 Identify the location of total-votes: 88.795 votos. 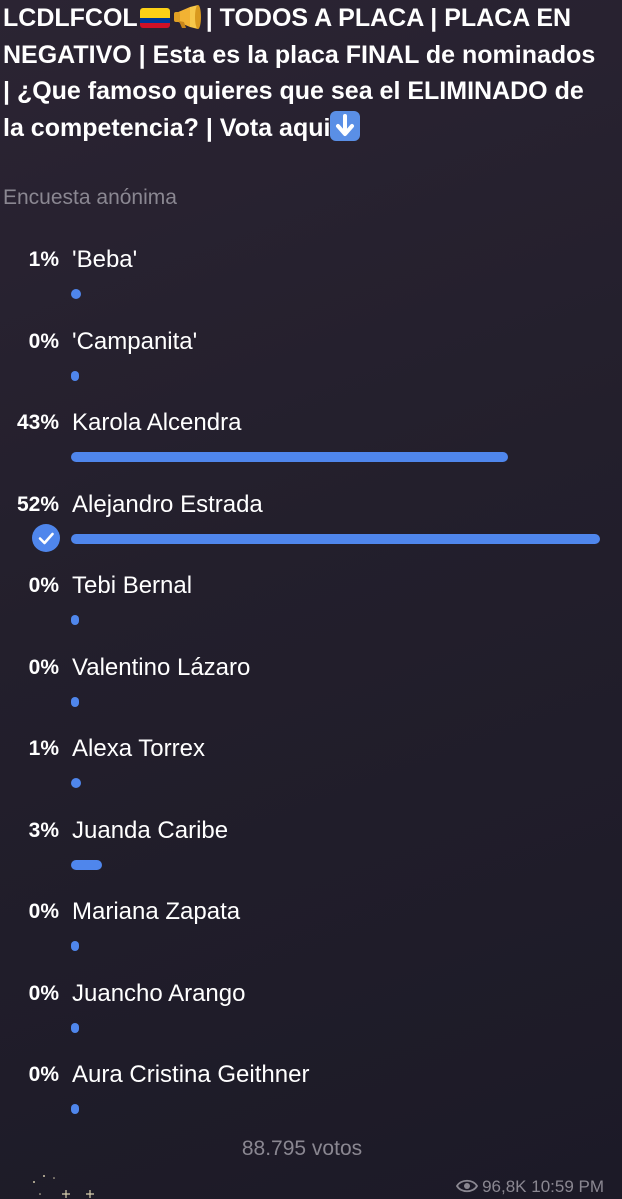
(302, 1149).